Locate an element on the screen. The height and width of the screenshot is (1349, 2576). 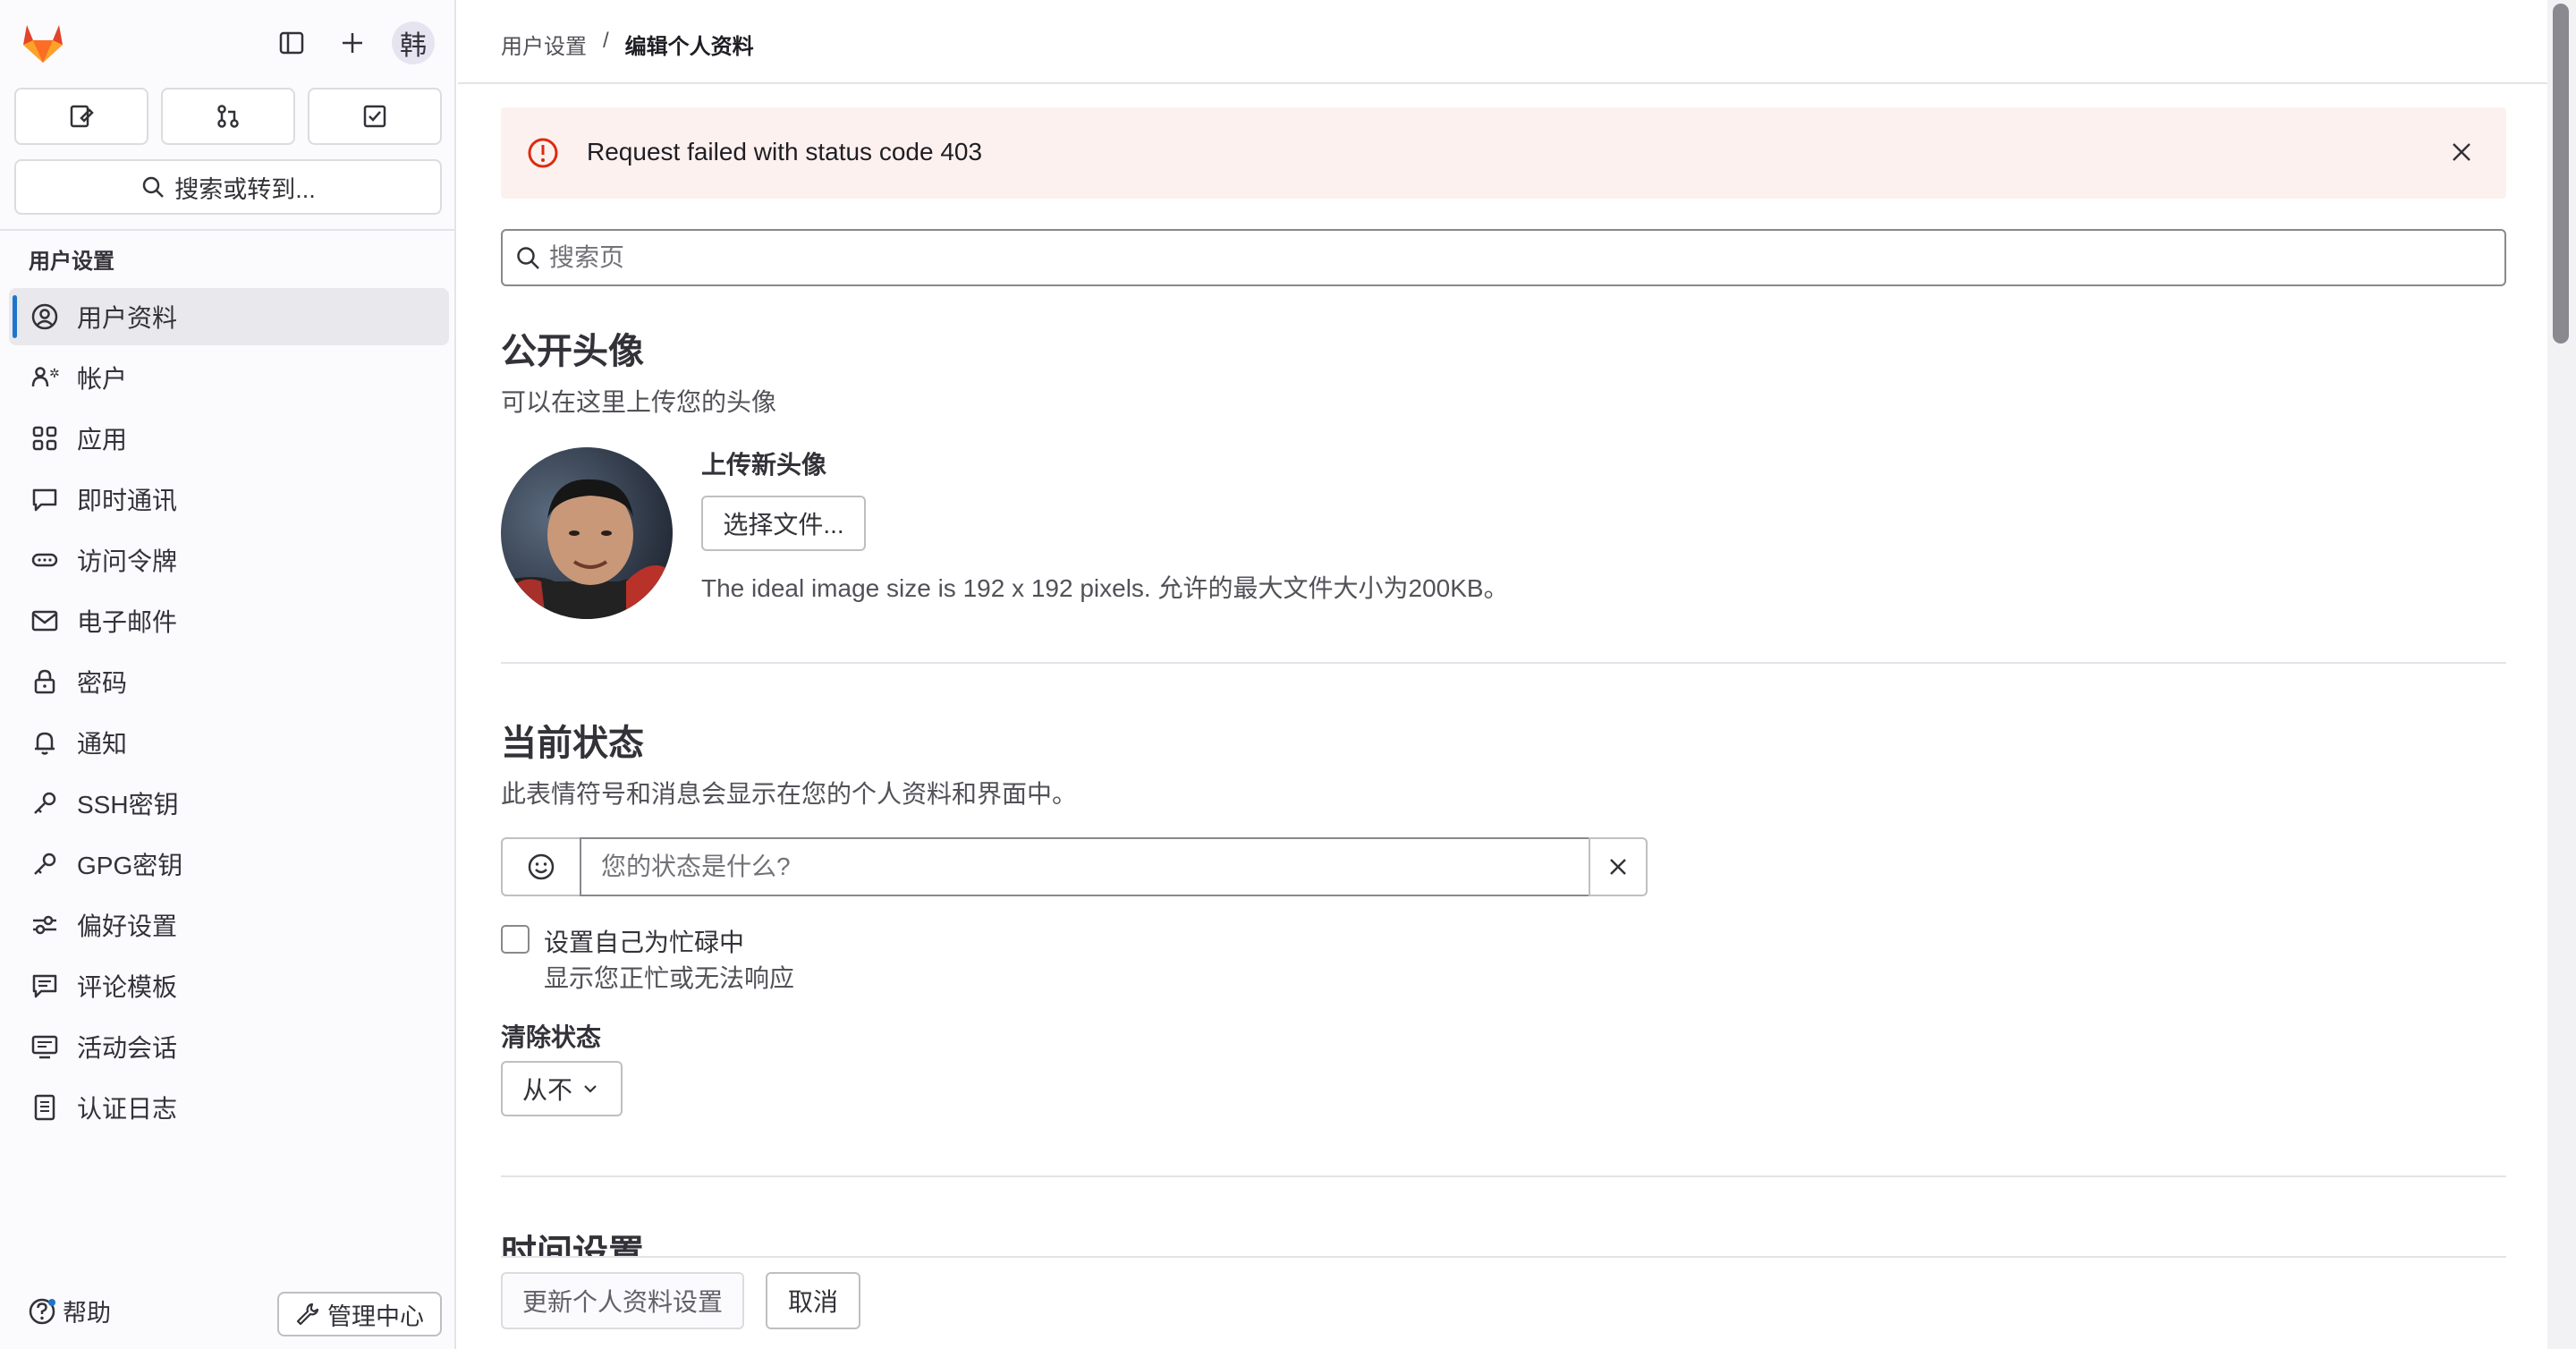
monitor-icon is located at coordinates (45, 1047).